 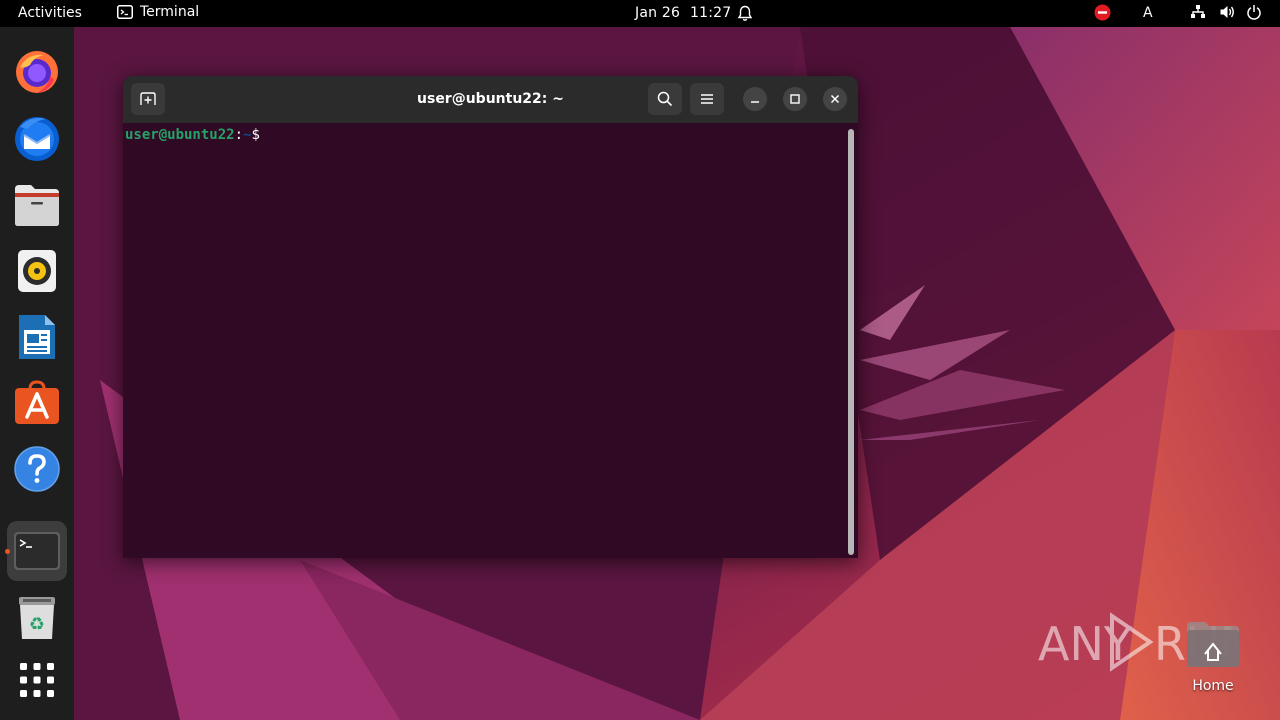 What do you see at coordinates (170, 12) in the screenshot?
I see `app-menu-label: Terminal` at bounding box center [170, 12].